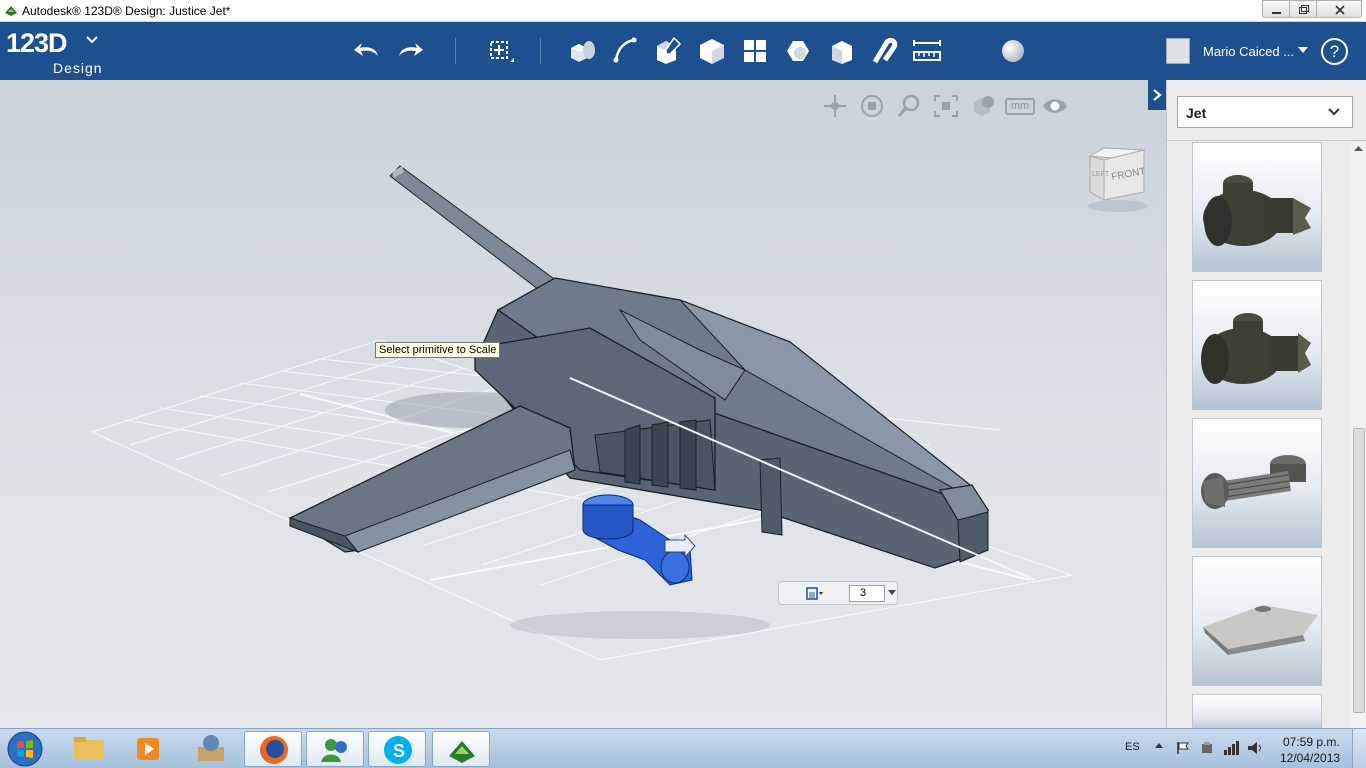 The height and width of the screenshot is (768, 1366). What do you see at coordinates (367, 51) in the screenshot?
I see `undo-icon` at bounding box center [367, 51].